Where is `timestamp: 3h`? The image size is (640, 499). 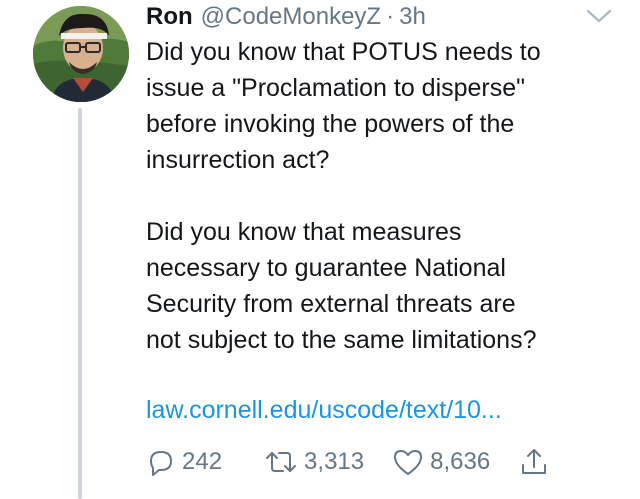
timestamp: 3h is located at coordinates (412, 17).